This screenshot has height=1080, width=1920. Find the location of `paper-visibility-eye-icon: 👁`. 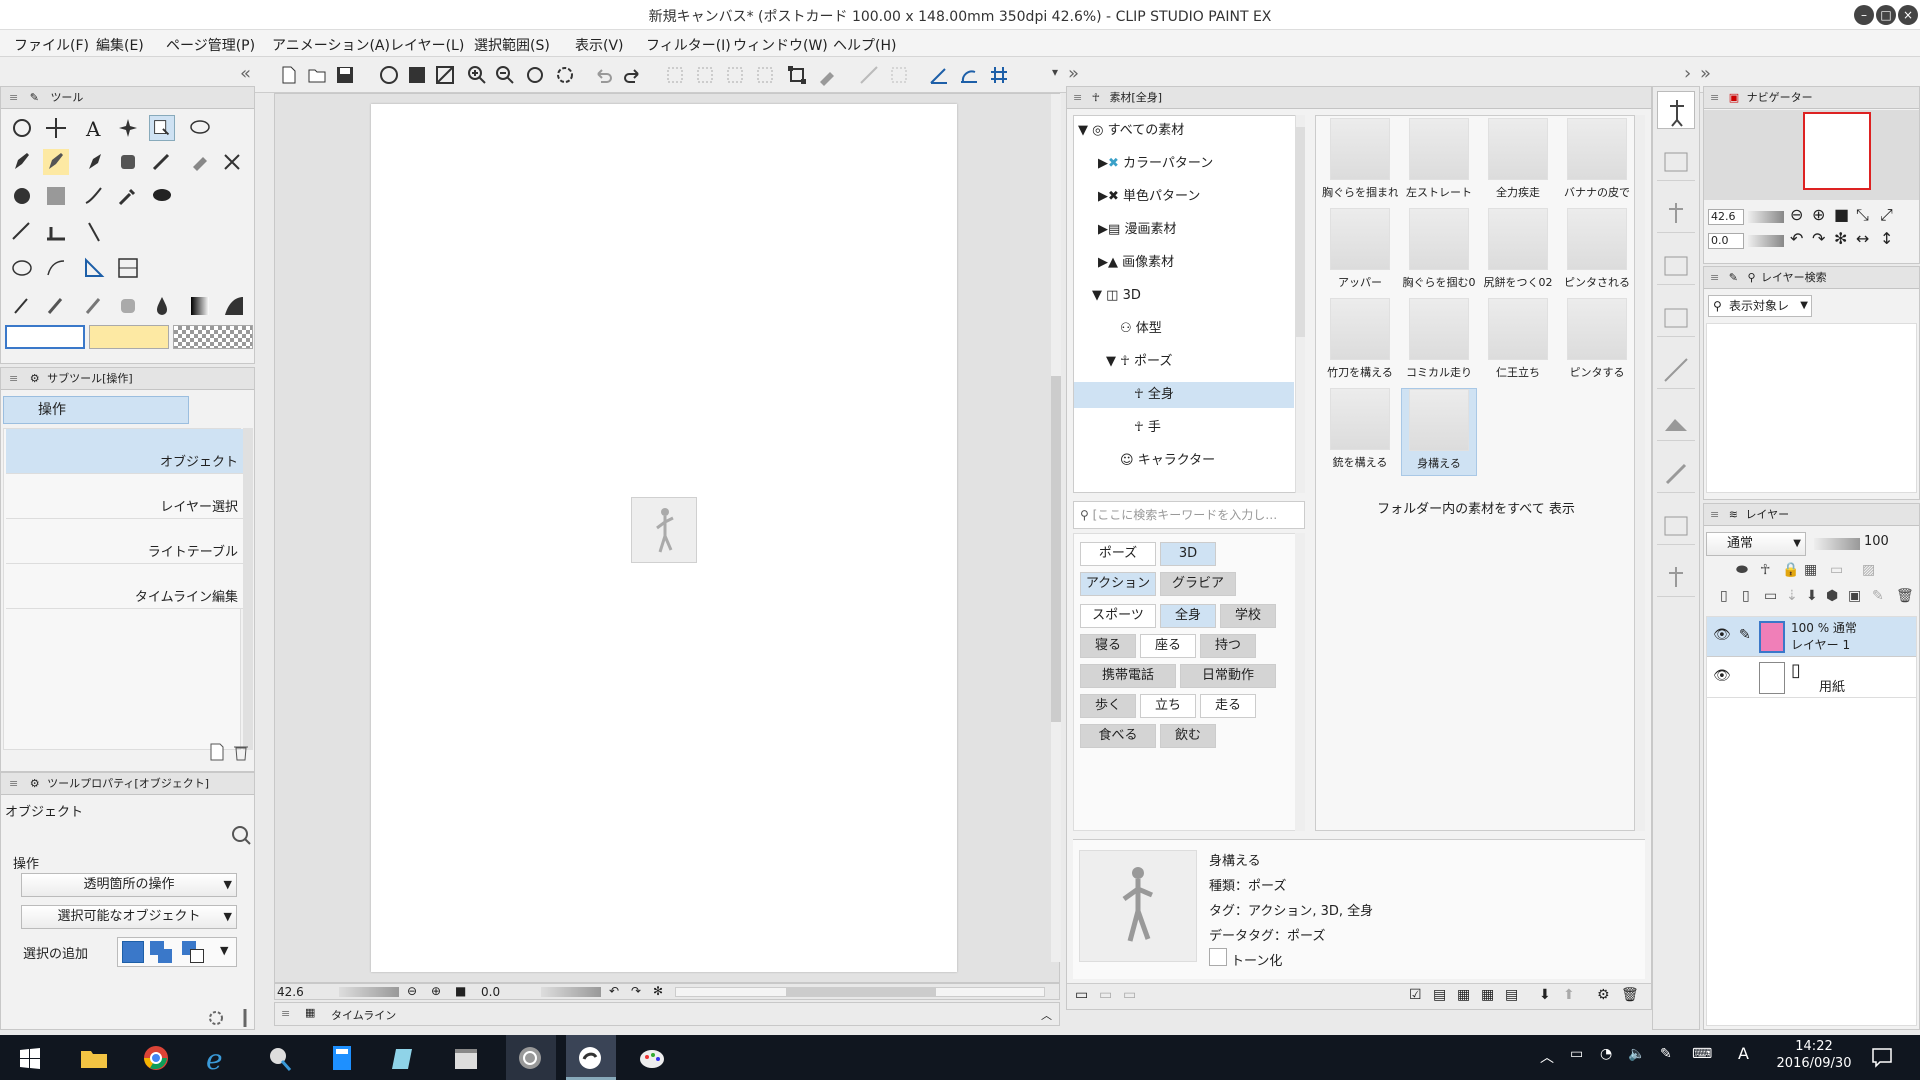

paper-visibility-eye-icon: 👁 is located at coordinates (1722, 676).